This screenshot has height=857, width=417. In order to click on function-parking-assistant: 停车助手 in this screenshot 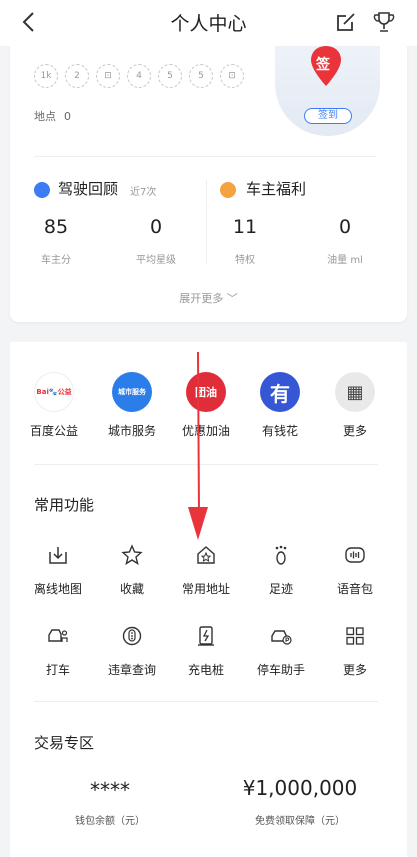, I will do `click(281, 651)`.